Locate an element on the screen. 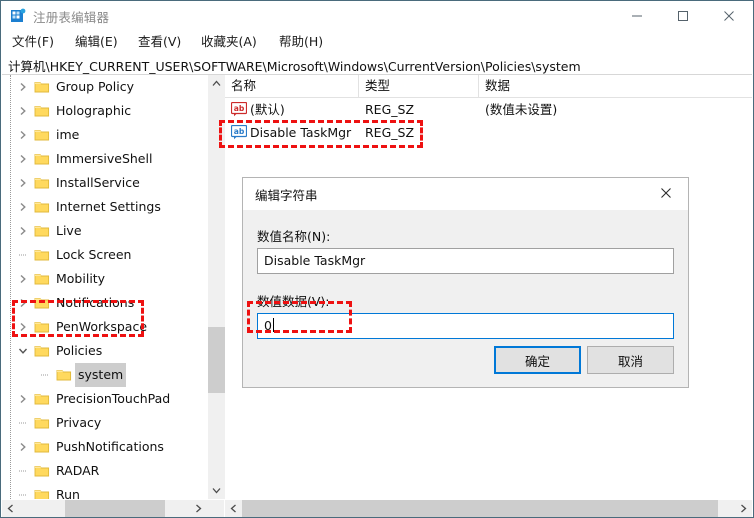 This screenshot has height=518, width=754. tree-item-label: Run is located at coordinates (68, 493).